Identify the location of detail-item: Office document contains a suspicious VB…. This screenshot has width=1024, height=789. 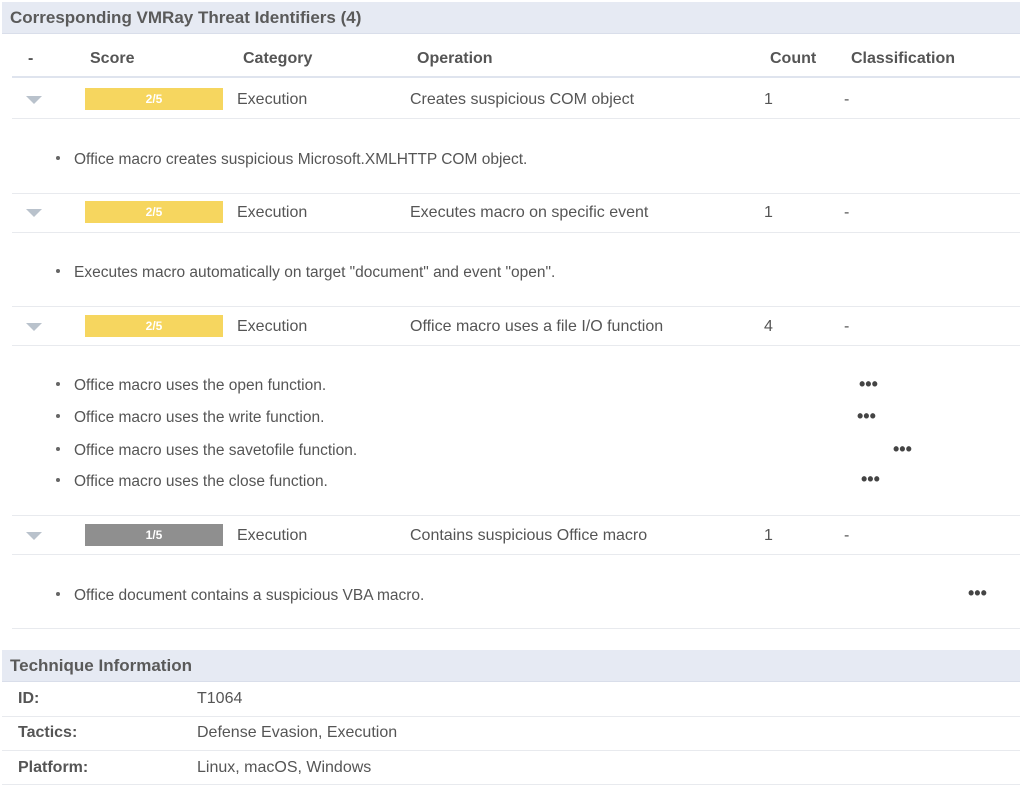
(240, 596).